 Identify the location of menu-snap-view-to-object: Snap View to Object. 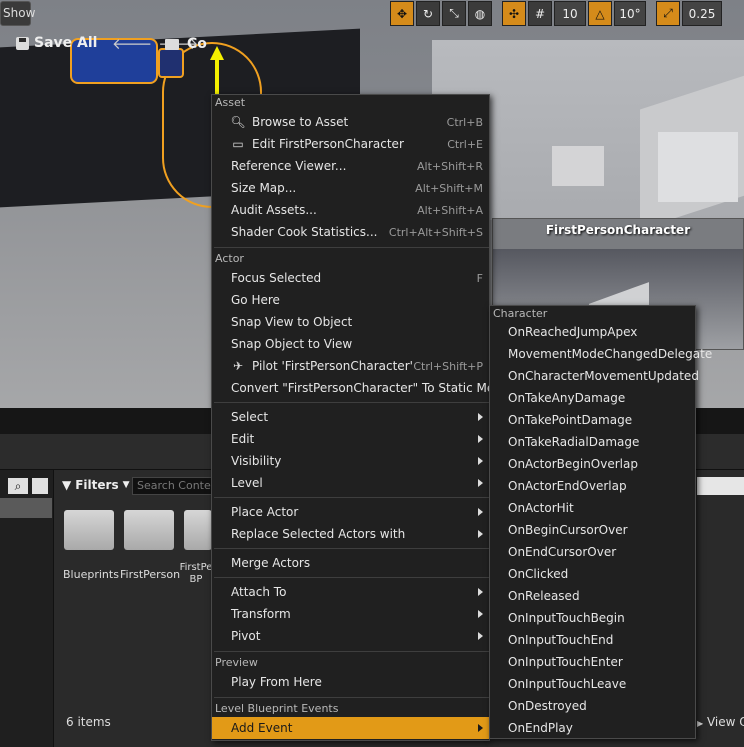
(350, 322).